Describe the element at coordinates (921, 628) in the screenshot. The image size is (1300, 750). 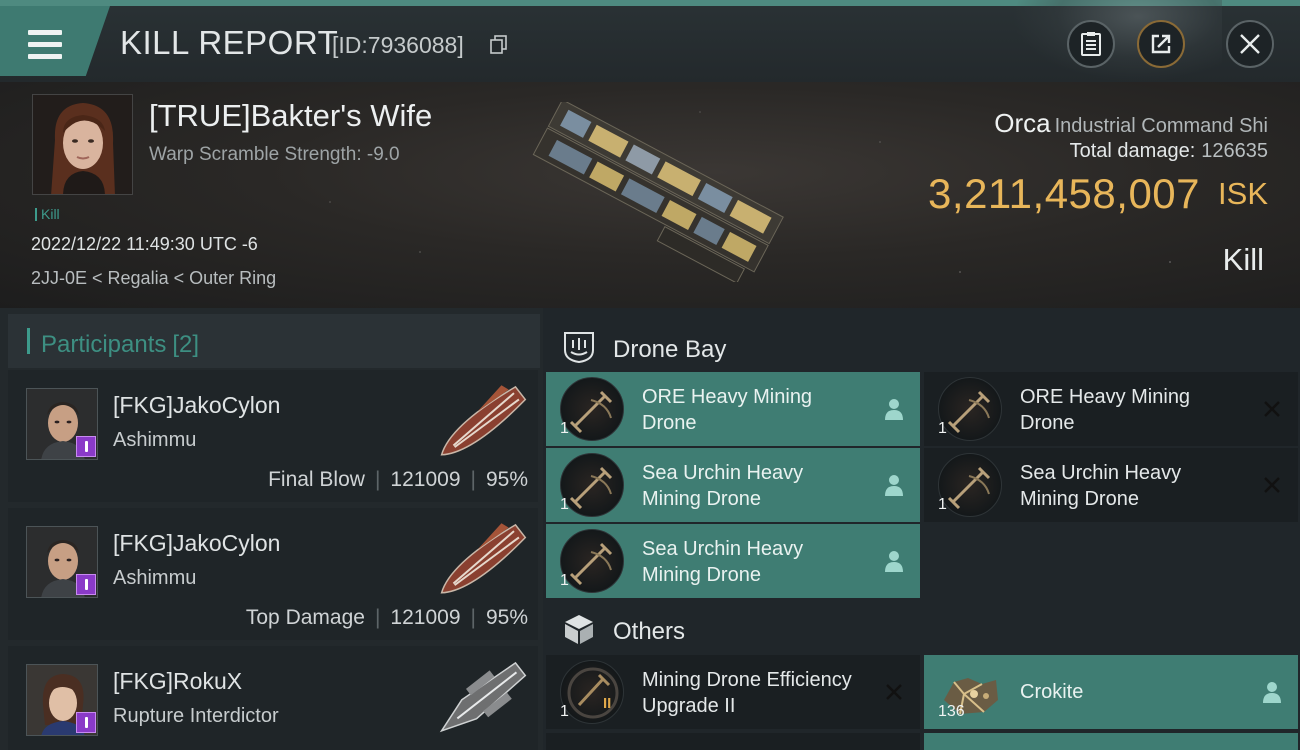
I see `others-header: Others` at that location.